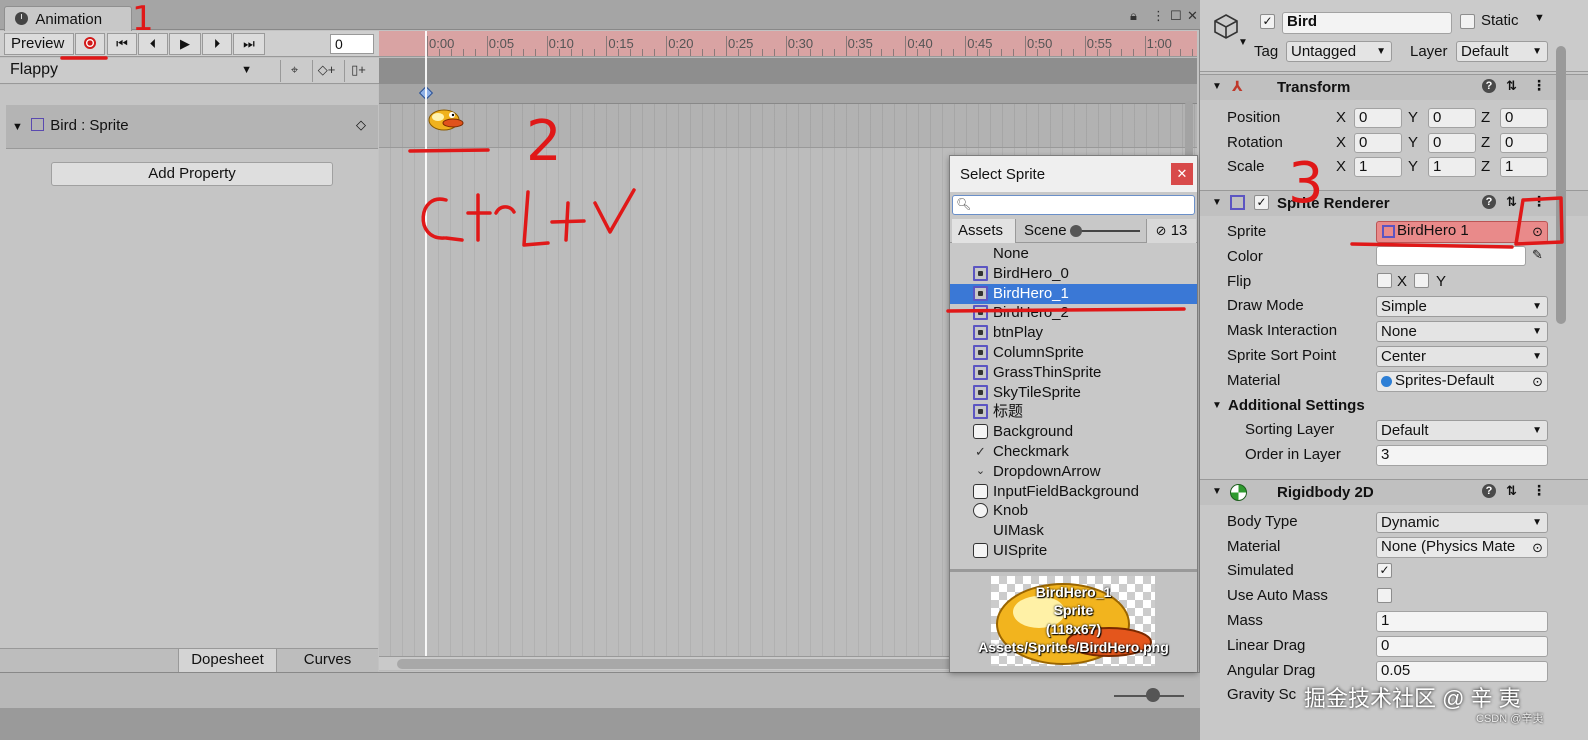 The image size is (1588, 740). I want to click on mass-field: 1, so click(1462, 621).